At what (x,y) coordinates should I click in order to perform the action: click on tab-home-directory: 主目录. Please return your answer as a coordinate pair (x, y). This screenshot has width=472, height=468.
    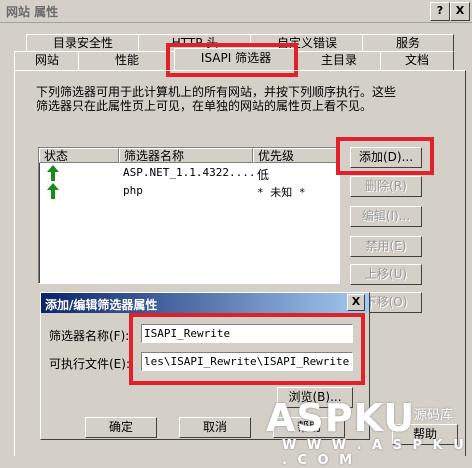
    Looking at the image, I should click on (339, 60).